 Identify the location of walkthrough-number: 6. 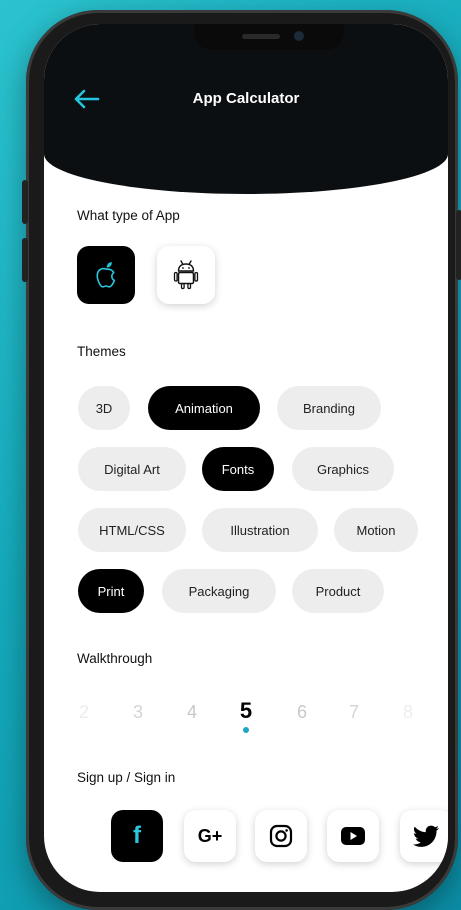
(302, 712).